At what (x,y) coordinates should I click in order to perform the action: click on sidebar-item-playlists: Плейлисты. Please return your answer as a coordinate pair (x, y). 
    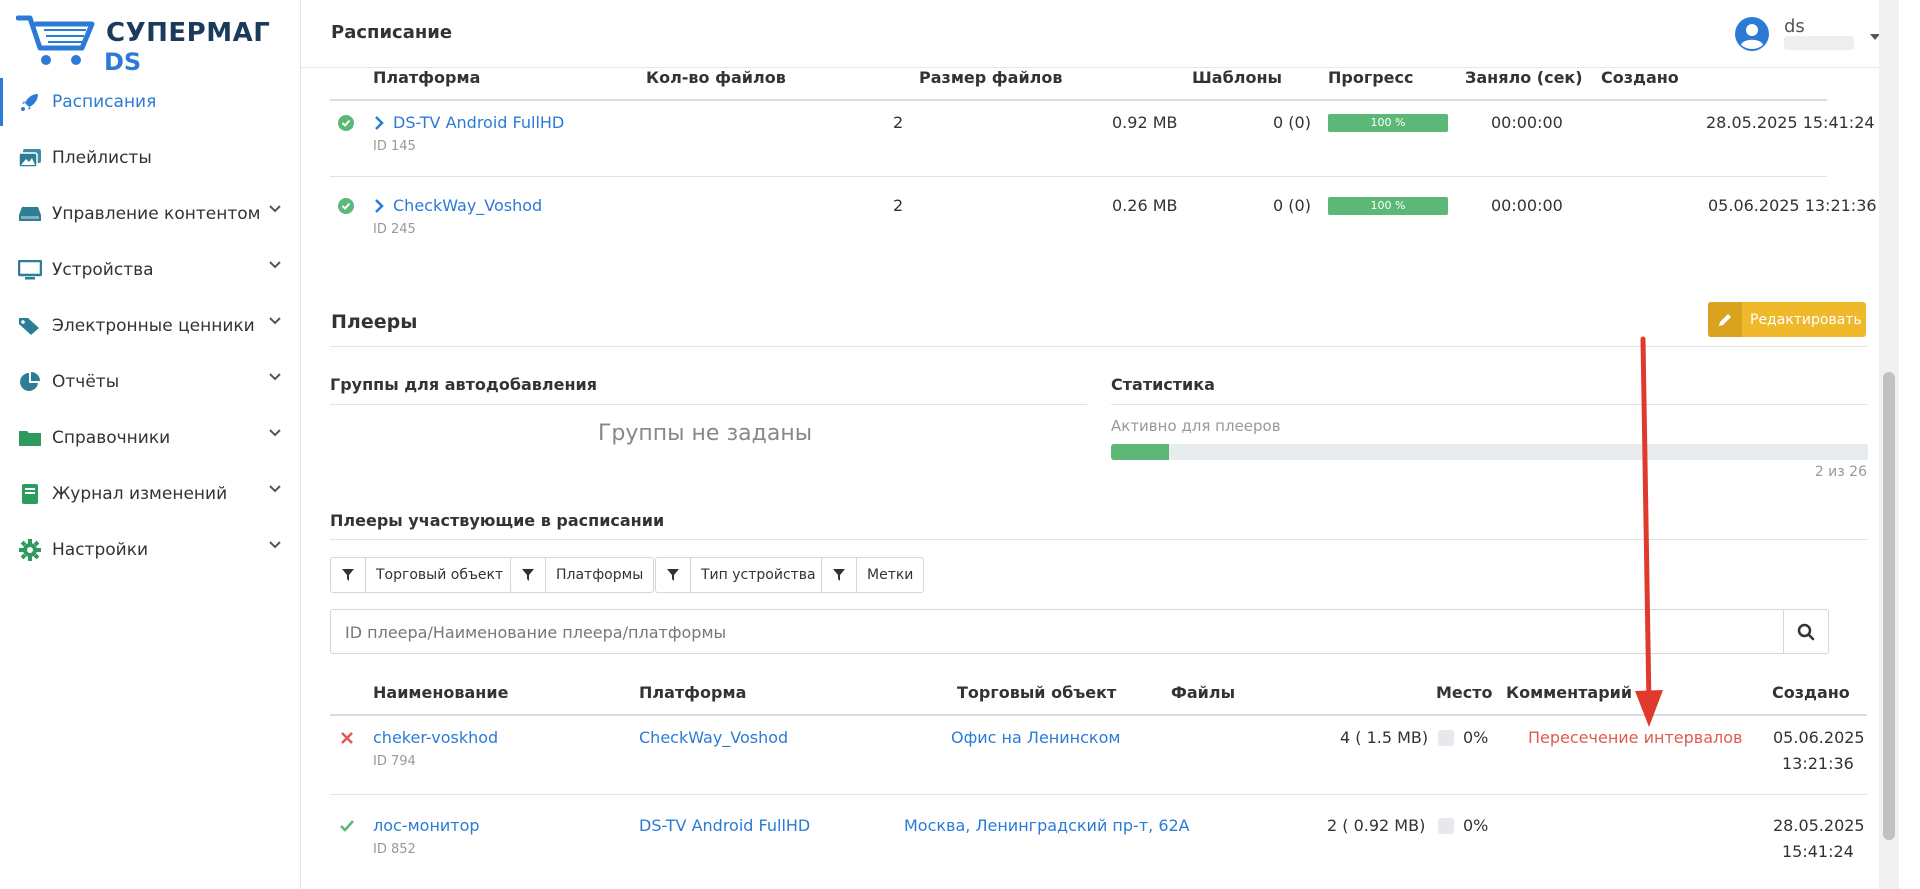
    Looking at the image, I should click on (150, 158).